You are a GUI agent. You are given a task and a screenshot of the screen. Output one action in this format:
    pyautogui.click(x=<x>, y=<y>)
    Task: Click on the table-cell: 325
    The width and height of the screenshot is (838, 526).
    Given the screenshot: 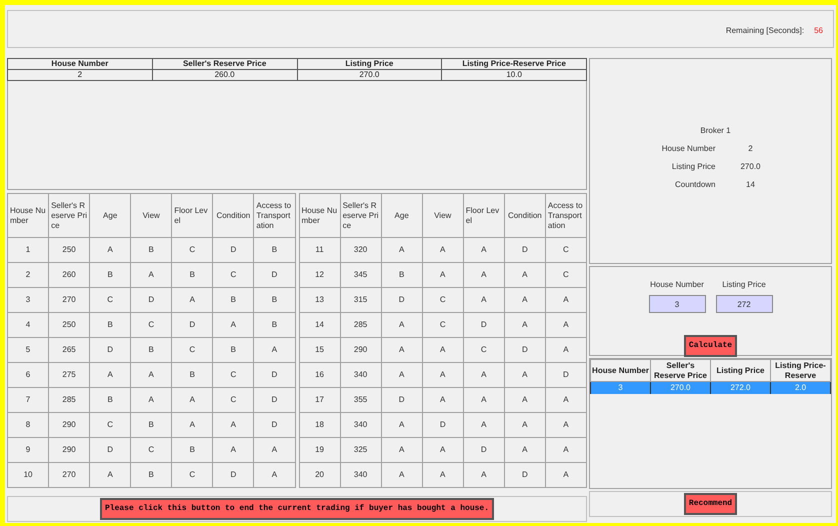 What is the action you would take?
    pyautogui.click(x=361, y=450)
    